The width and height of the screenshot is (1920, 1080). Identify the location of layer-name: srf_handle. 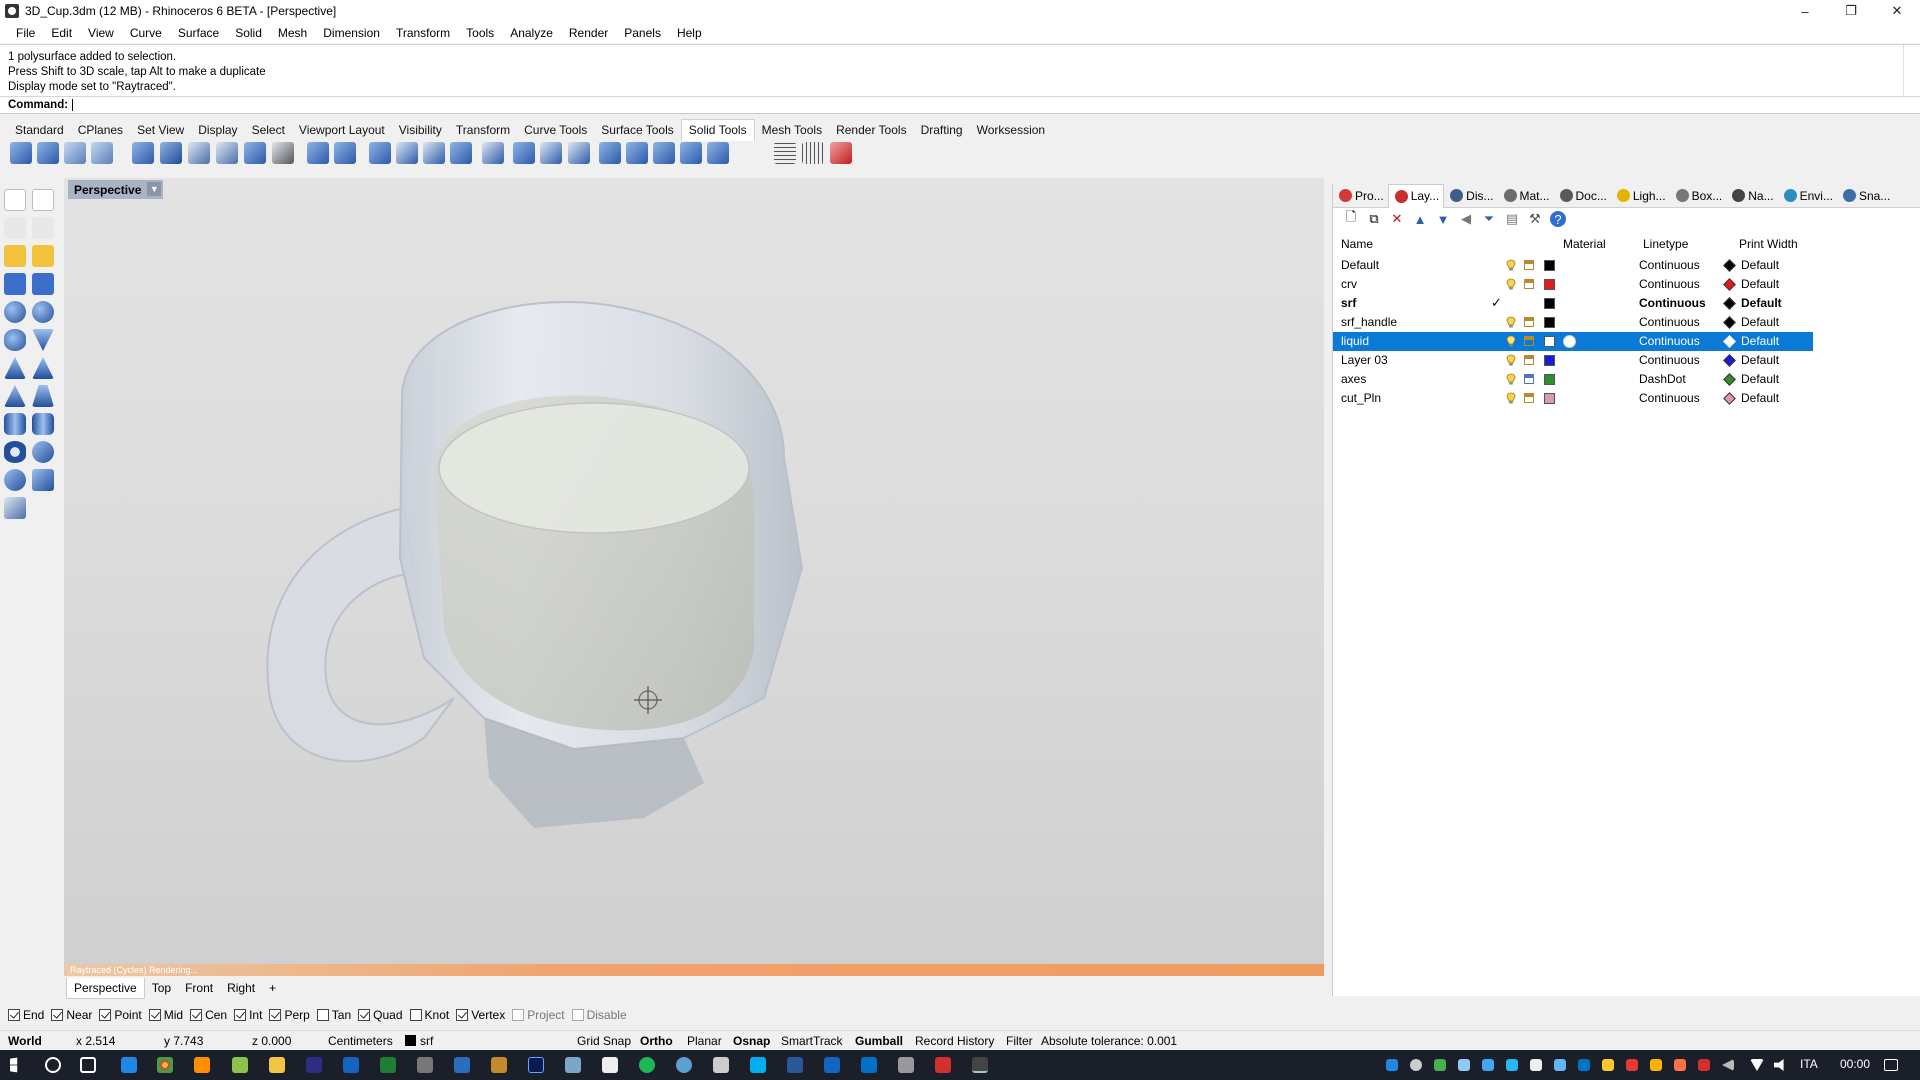
(1369, 322).